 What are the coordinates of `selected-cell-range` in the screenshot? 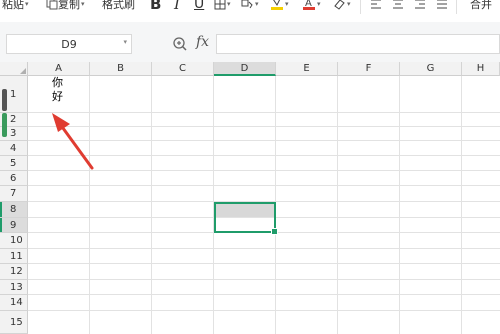 It's located at (246, 218).